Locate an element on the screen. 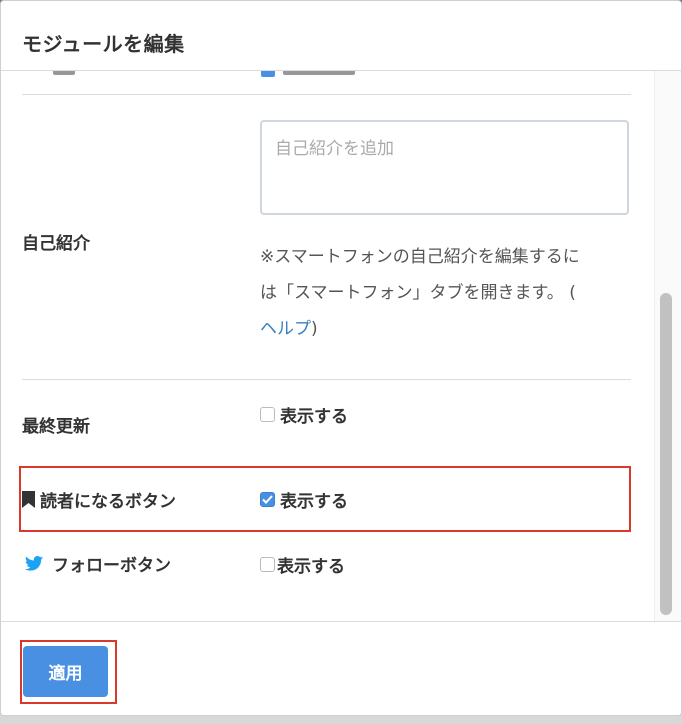 The width and height of the screenshot is (682, 724). last-updated-option: 表示する is located at coordinates (304, 414).